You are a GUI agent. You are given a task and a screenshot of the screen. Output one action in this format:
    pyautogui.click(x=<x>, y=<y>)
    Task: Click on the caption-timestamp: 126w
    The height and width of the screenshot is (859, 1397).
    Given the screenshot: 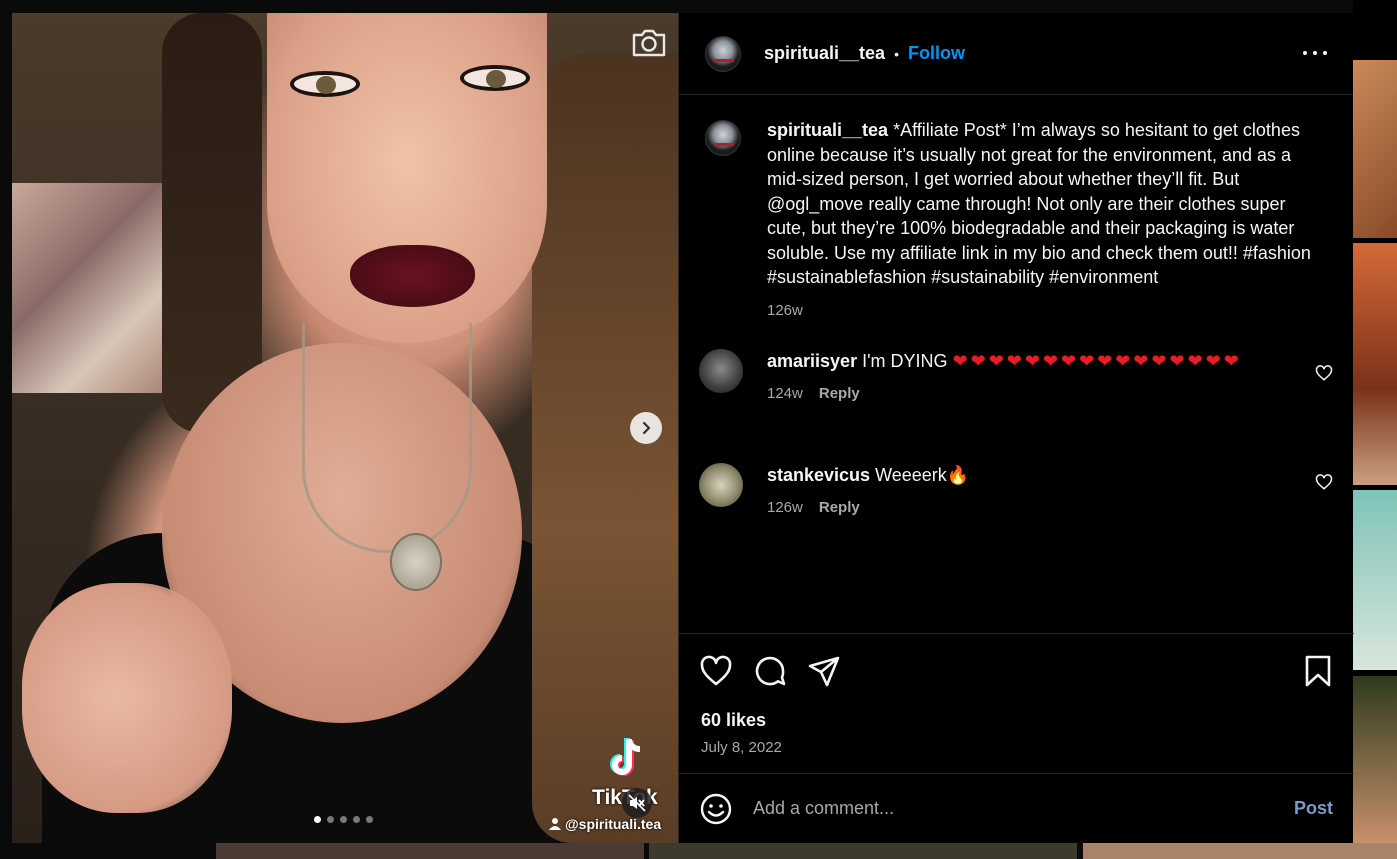 What is the action you would take?
    pyautogui.click(x=785, y=311)
    